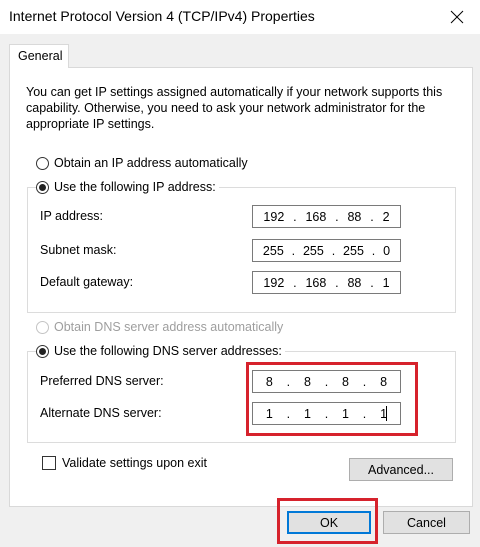 The image size is (480, 547). Describe the element at coordinates (387, 250) in the screenshot. I see `octet: 0` at that location.